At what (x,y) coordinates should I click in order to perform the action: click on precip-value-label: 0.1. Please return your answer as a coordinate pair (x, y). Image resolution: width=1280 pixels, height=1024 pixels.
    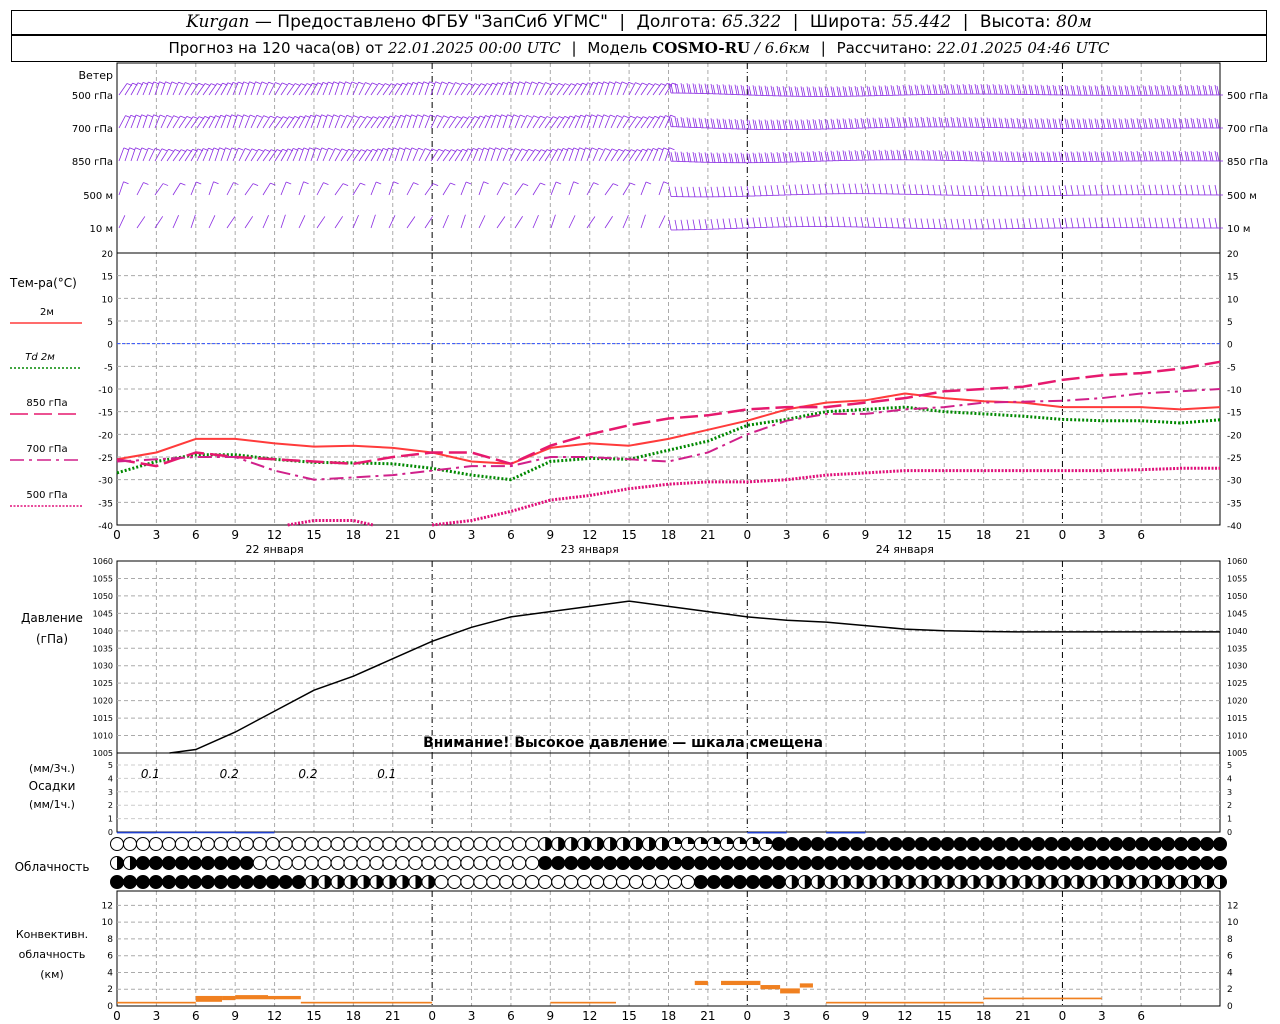
    Looking at the image, I should click on (150, 774).